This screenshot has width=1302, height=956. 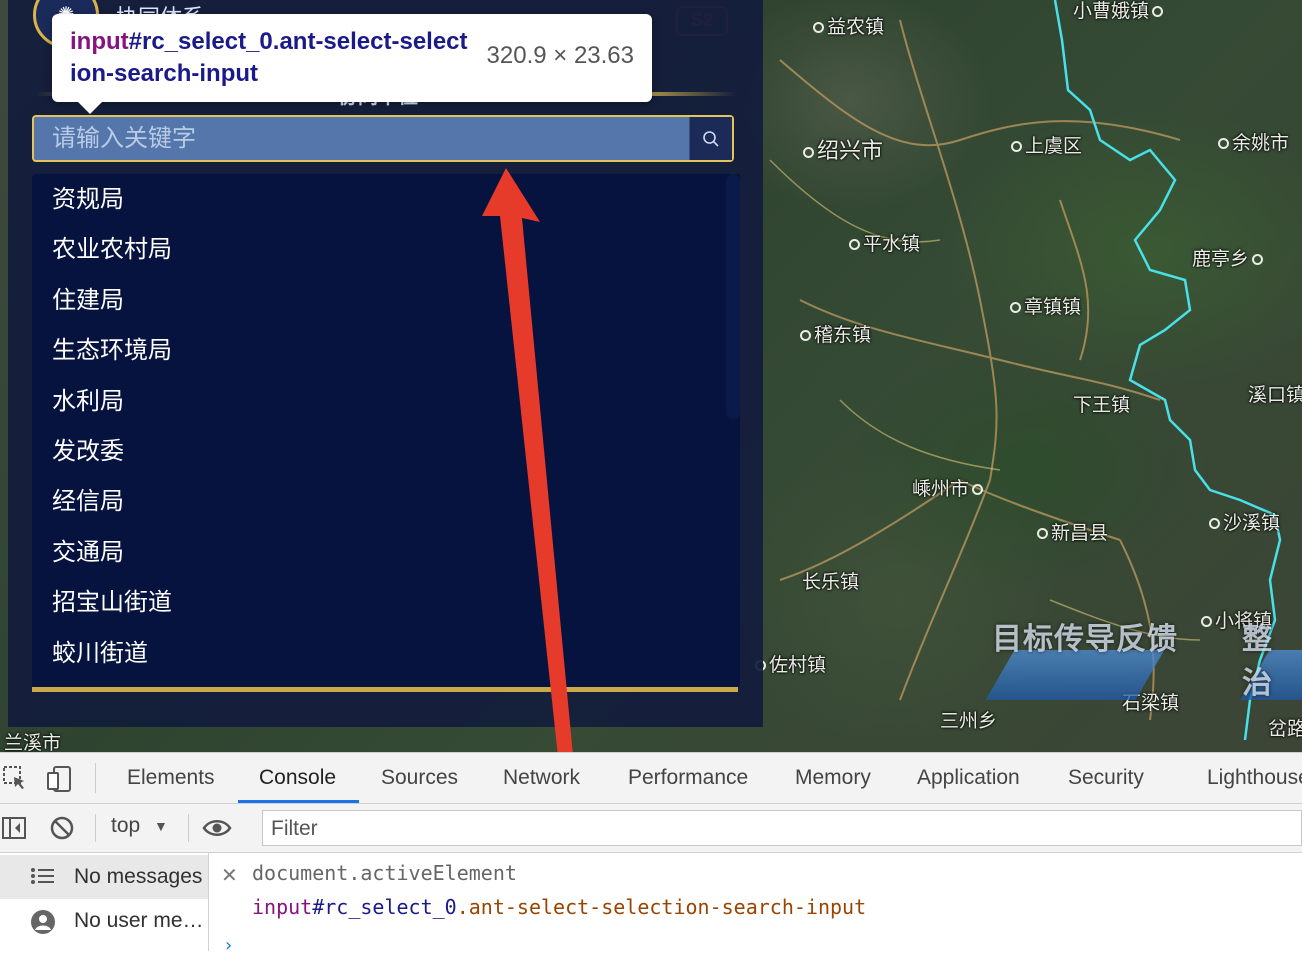 I want to click on console-toolbar: top ▼, so click(x=651, y=828).